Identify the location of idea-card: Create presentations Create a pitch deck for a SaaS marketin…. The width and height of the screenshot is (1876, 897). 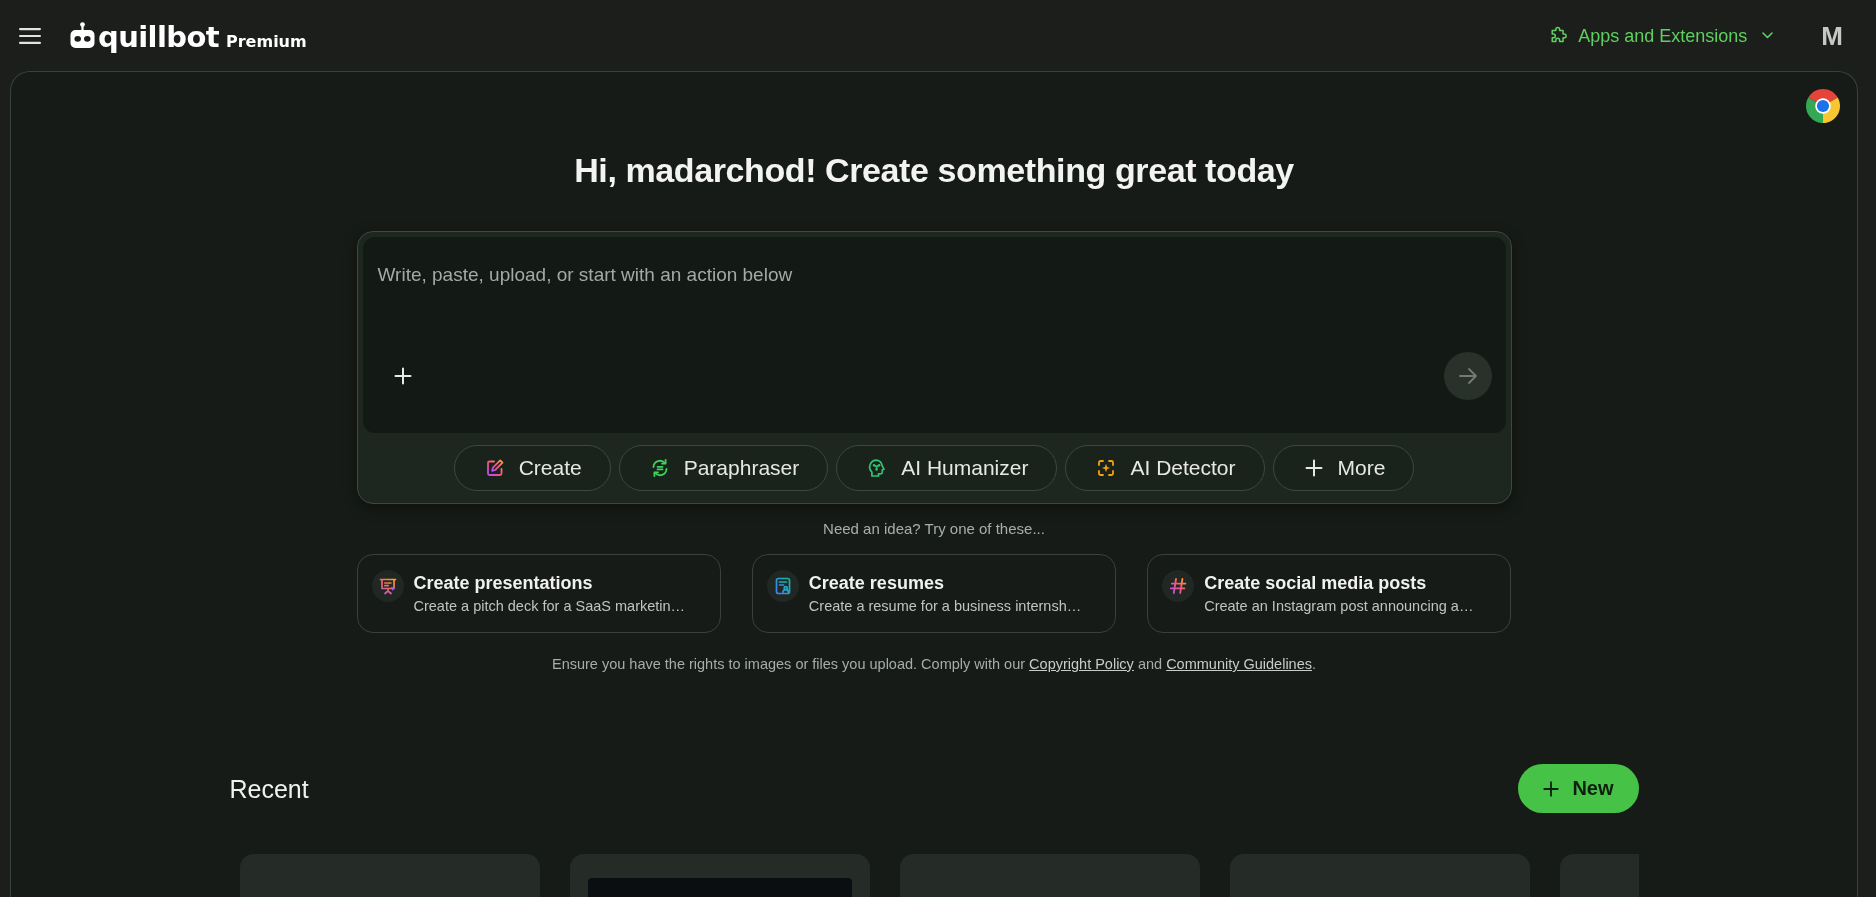
(538, 593).